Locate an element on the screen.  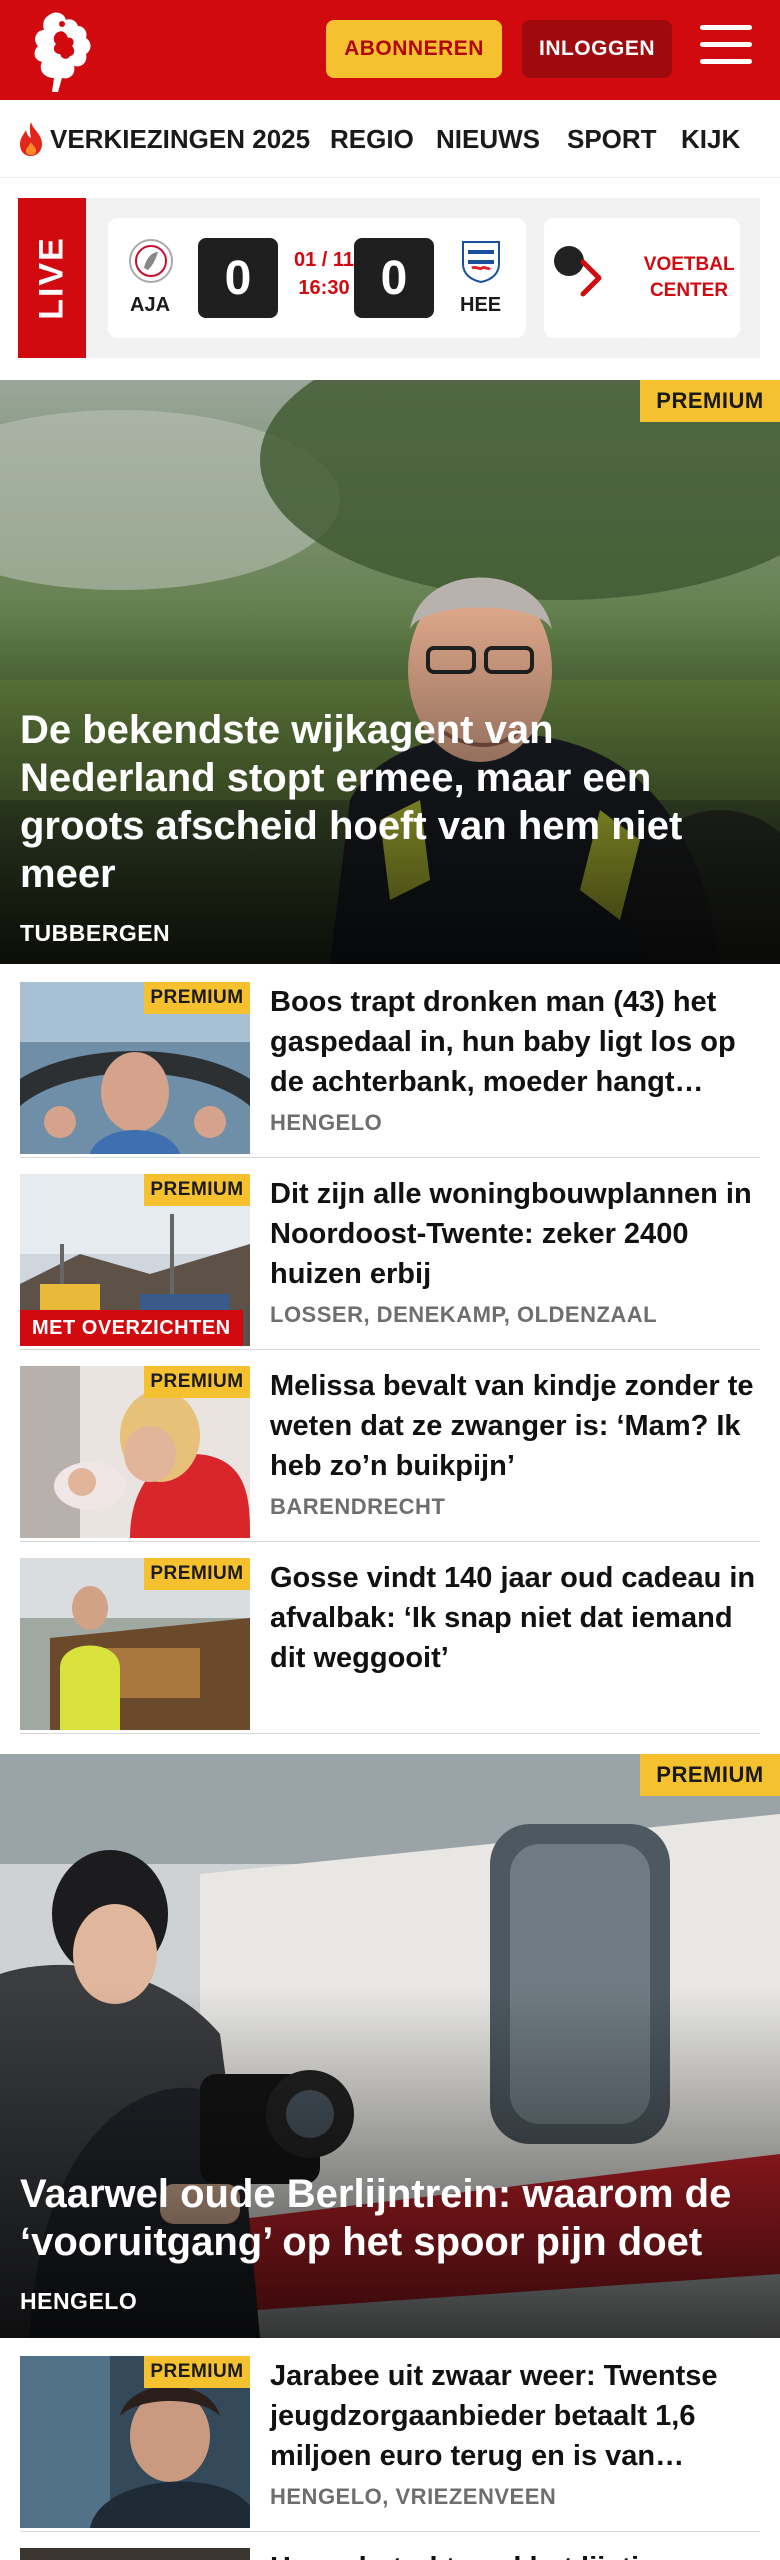
match-card: AJA 0 01 / 11 16:30 0 HEE is located at coordinates (317, 278).